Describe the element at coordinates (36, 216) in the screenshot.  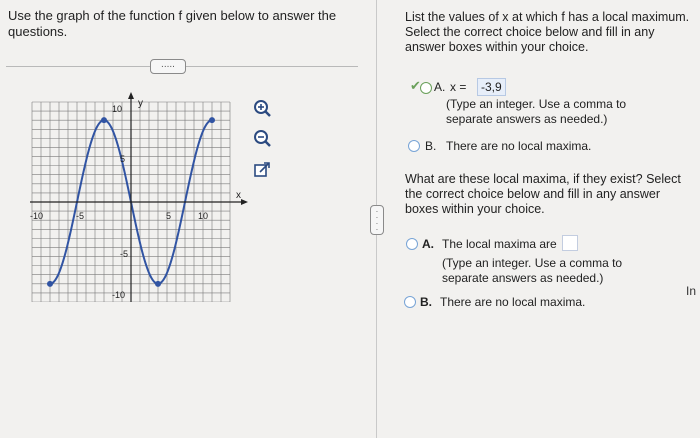
I see `x-tick-label: -10` at that location.